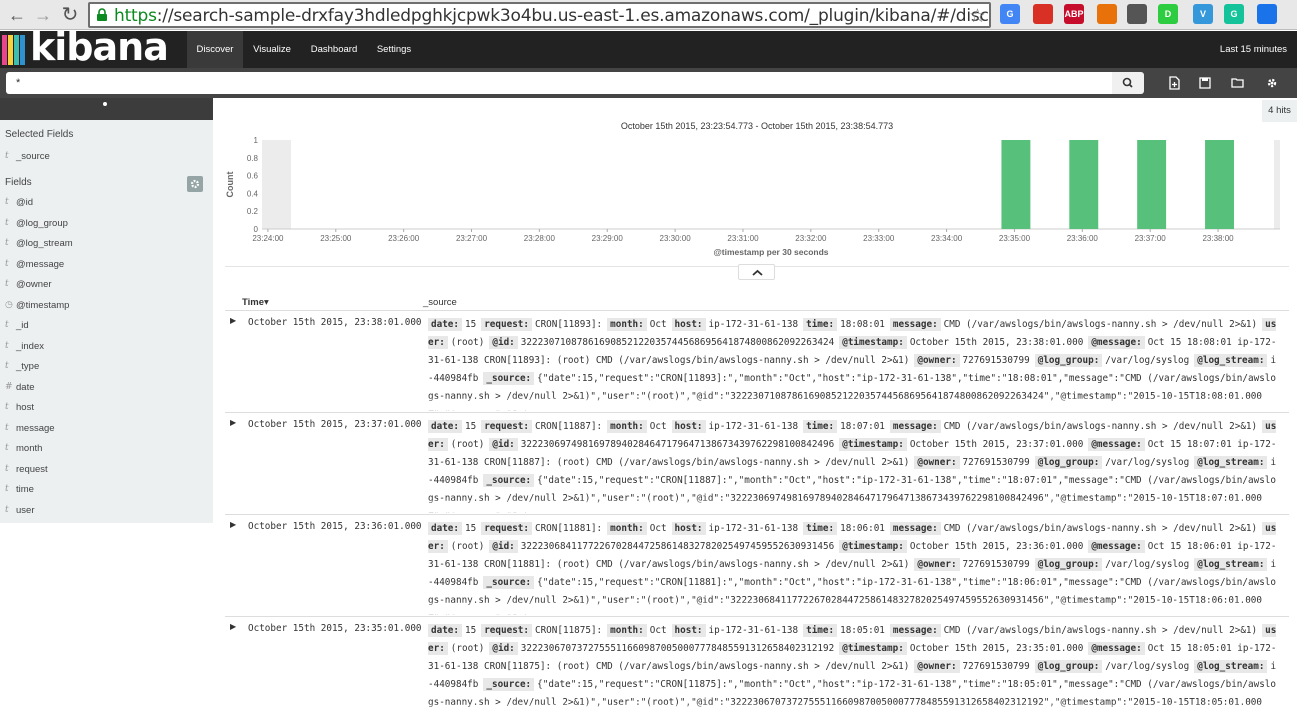 Image resolution: width=1297 pixels, height=715 pixels. Describe the element at coordinates (106, 430) in the screenshot. I see `field-item: t message` at that location.